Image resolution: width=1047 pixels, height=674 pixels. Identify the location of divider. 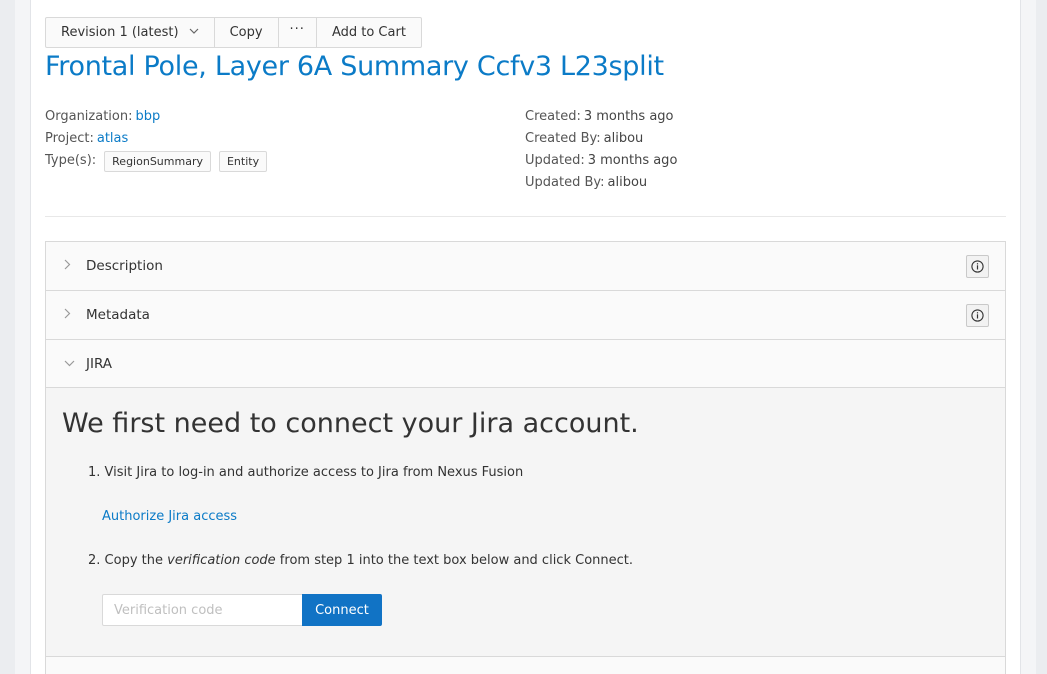
(525, 216).